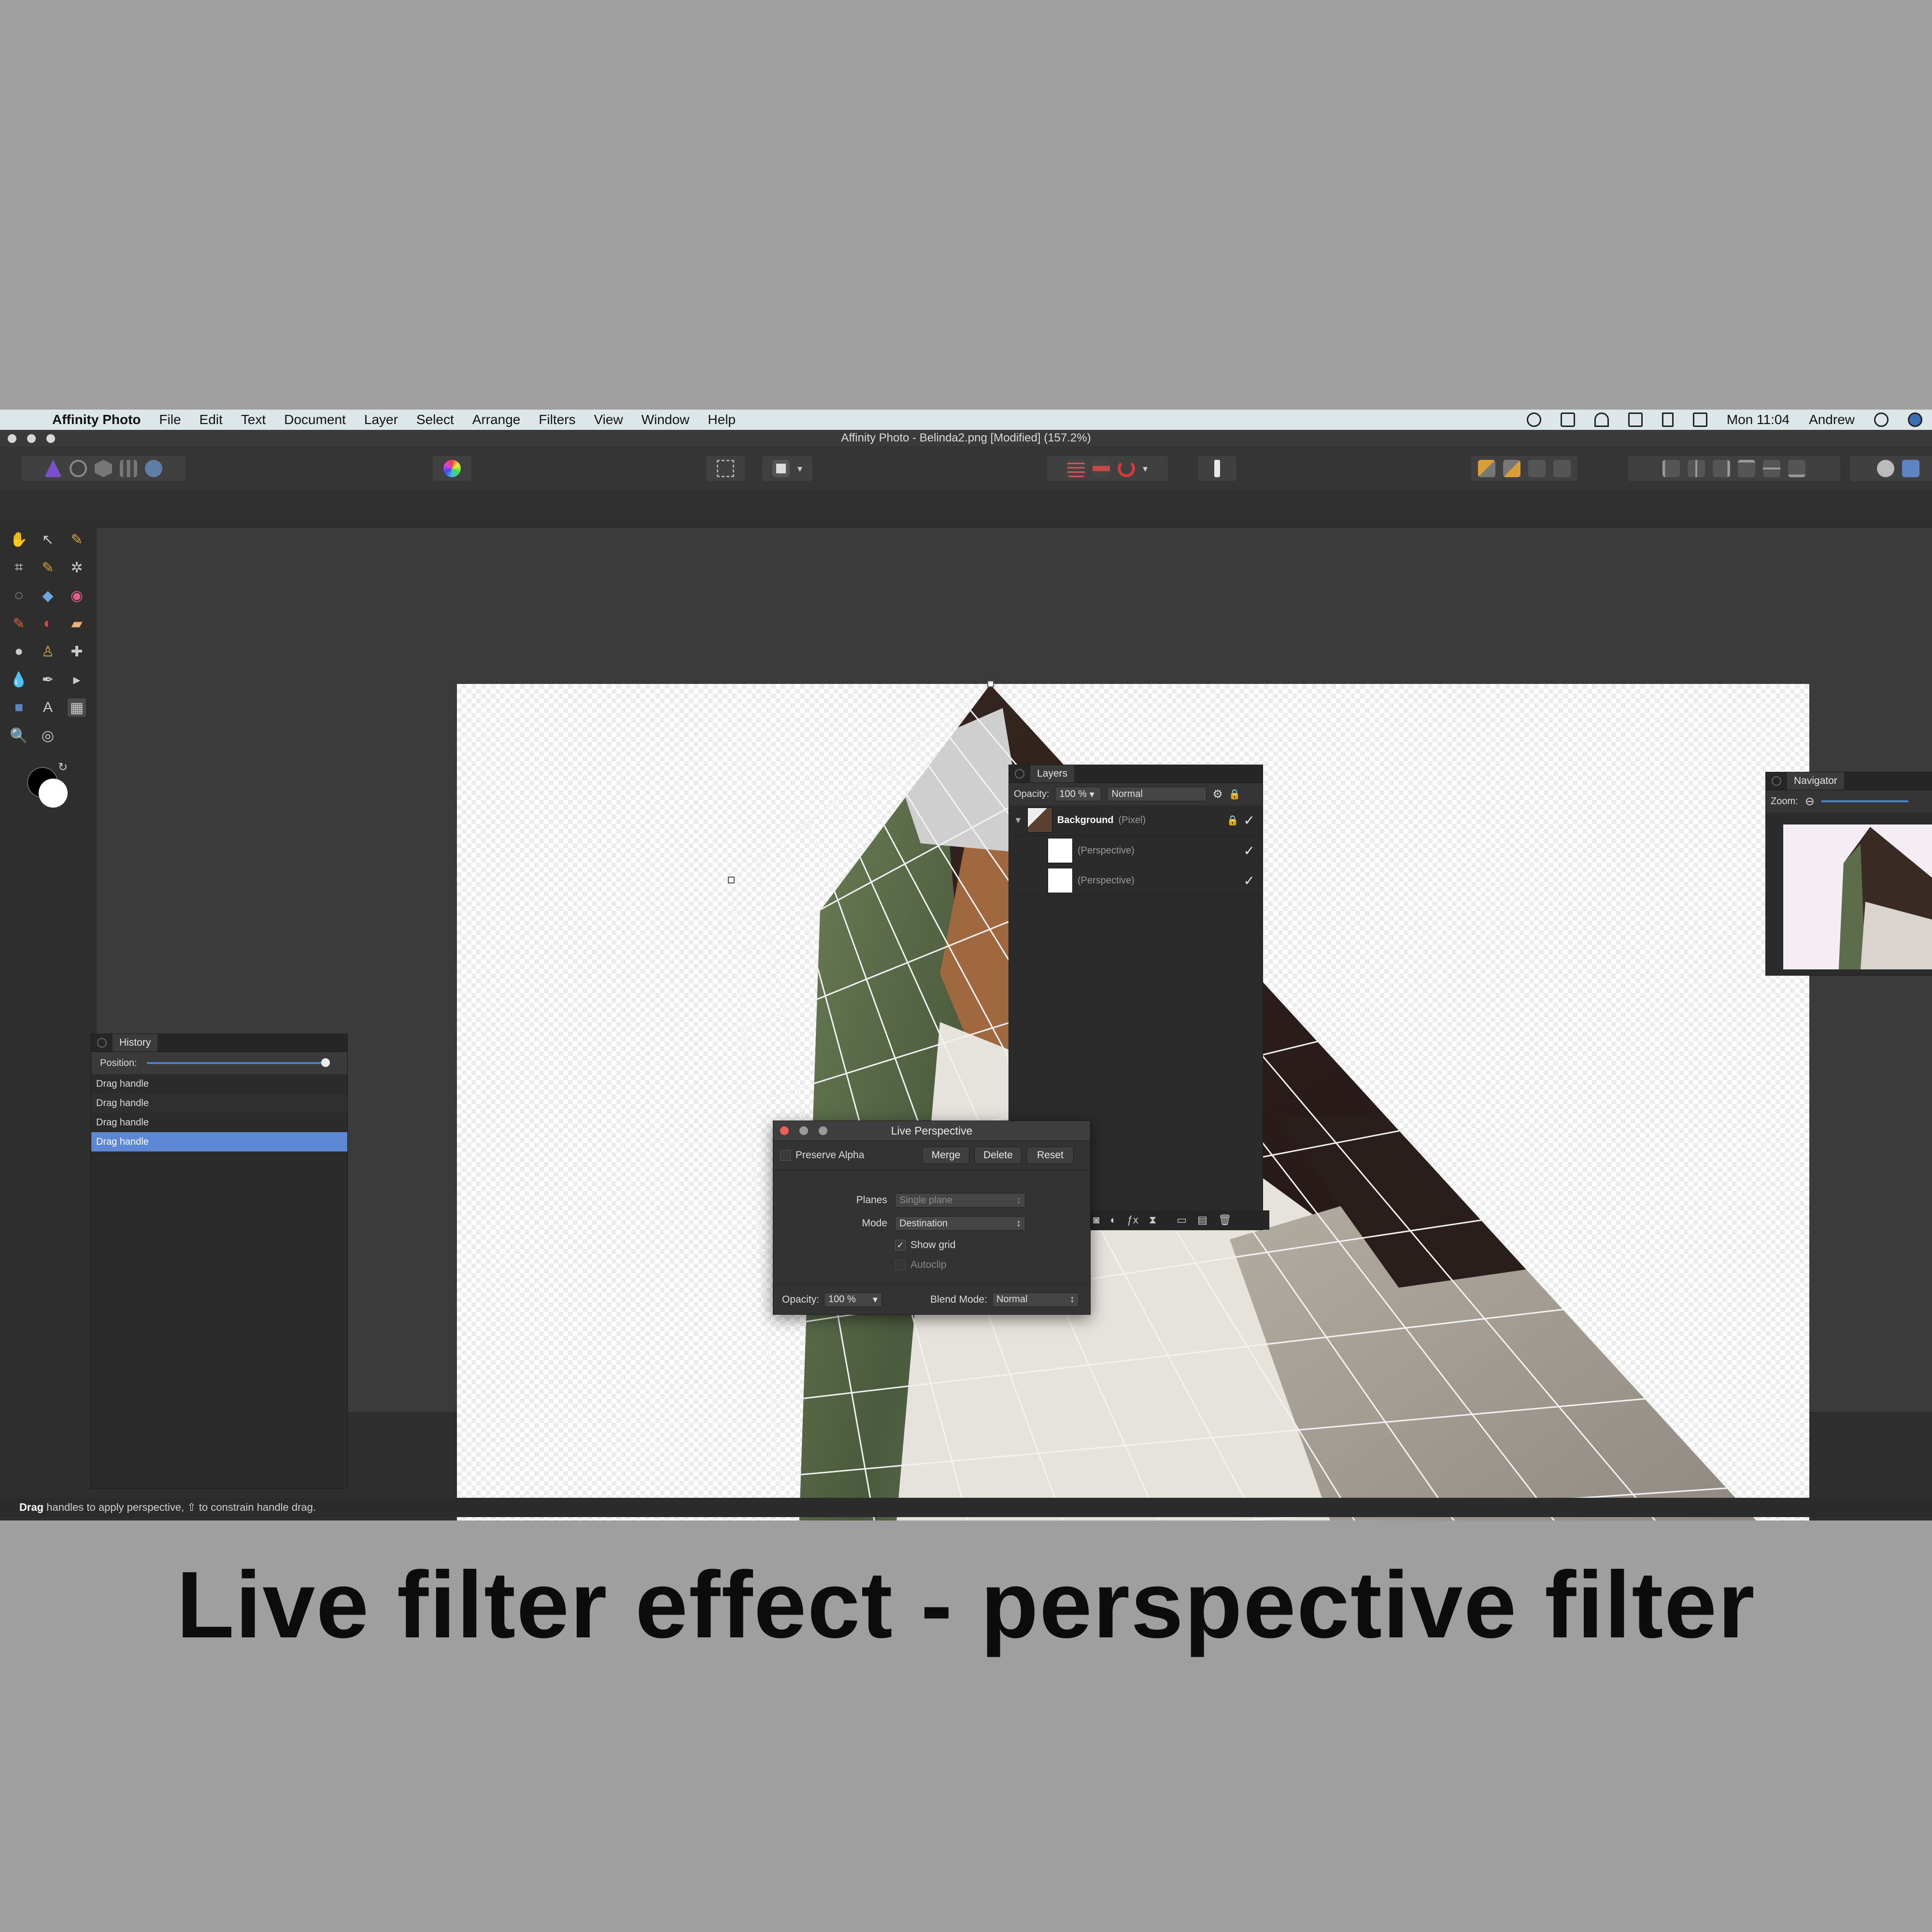 This screenshot has height=1932, width=1932. Describe the element at coordinates (608, 419) in the screenshot. I see `menu-view: View` at that location.